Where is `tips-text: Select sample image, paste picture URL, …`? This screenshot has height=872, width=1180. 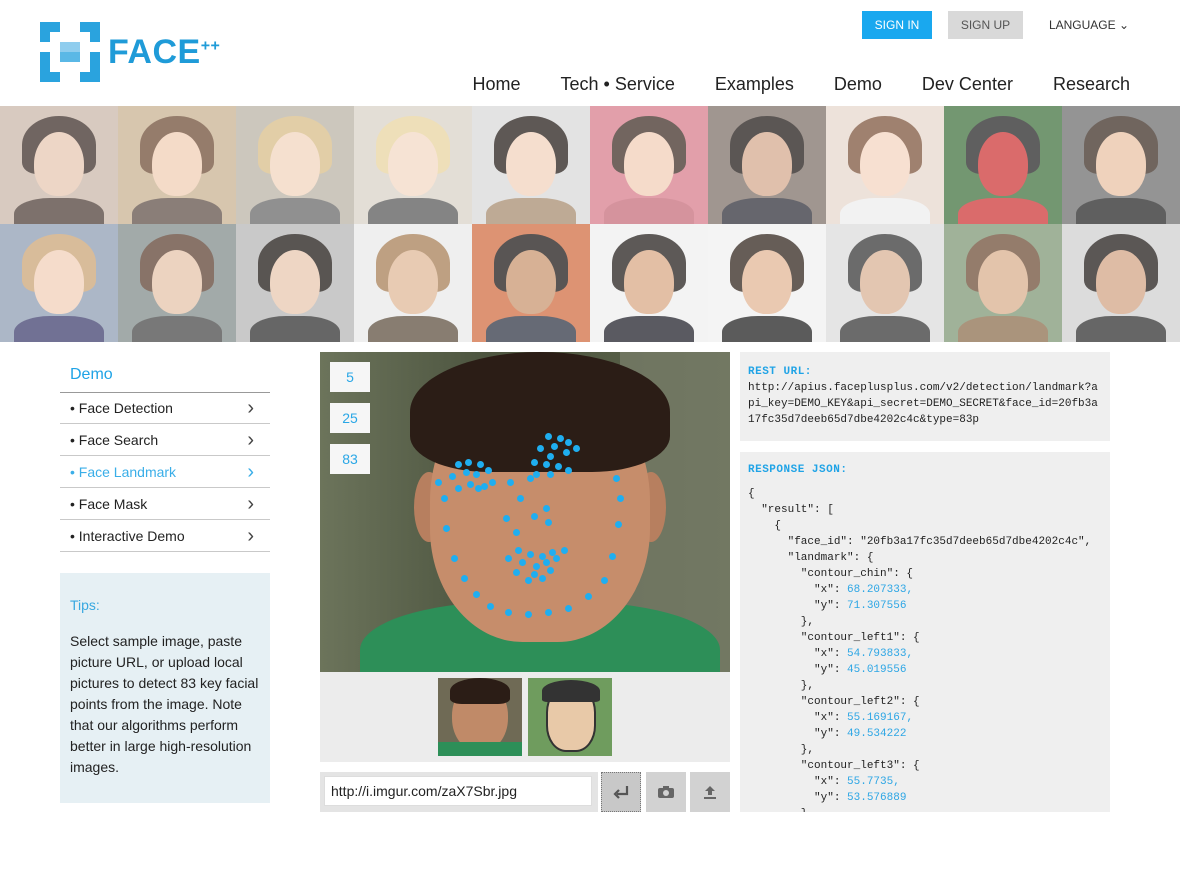 tips-text: Select sample image, paste picture URL, … is located at coordinates (164, 704).